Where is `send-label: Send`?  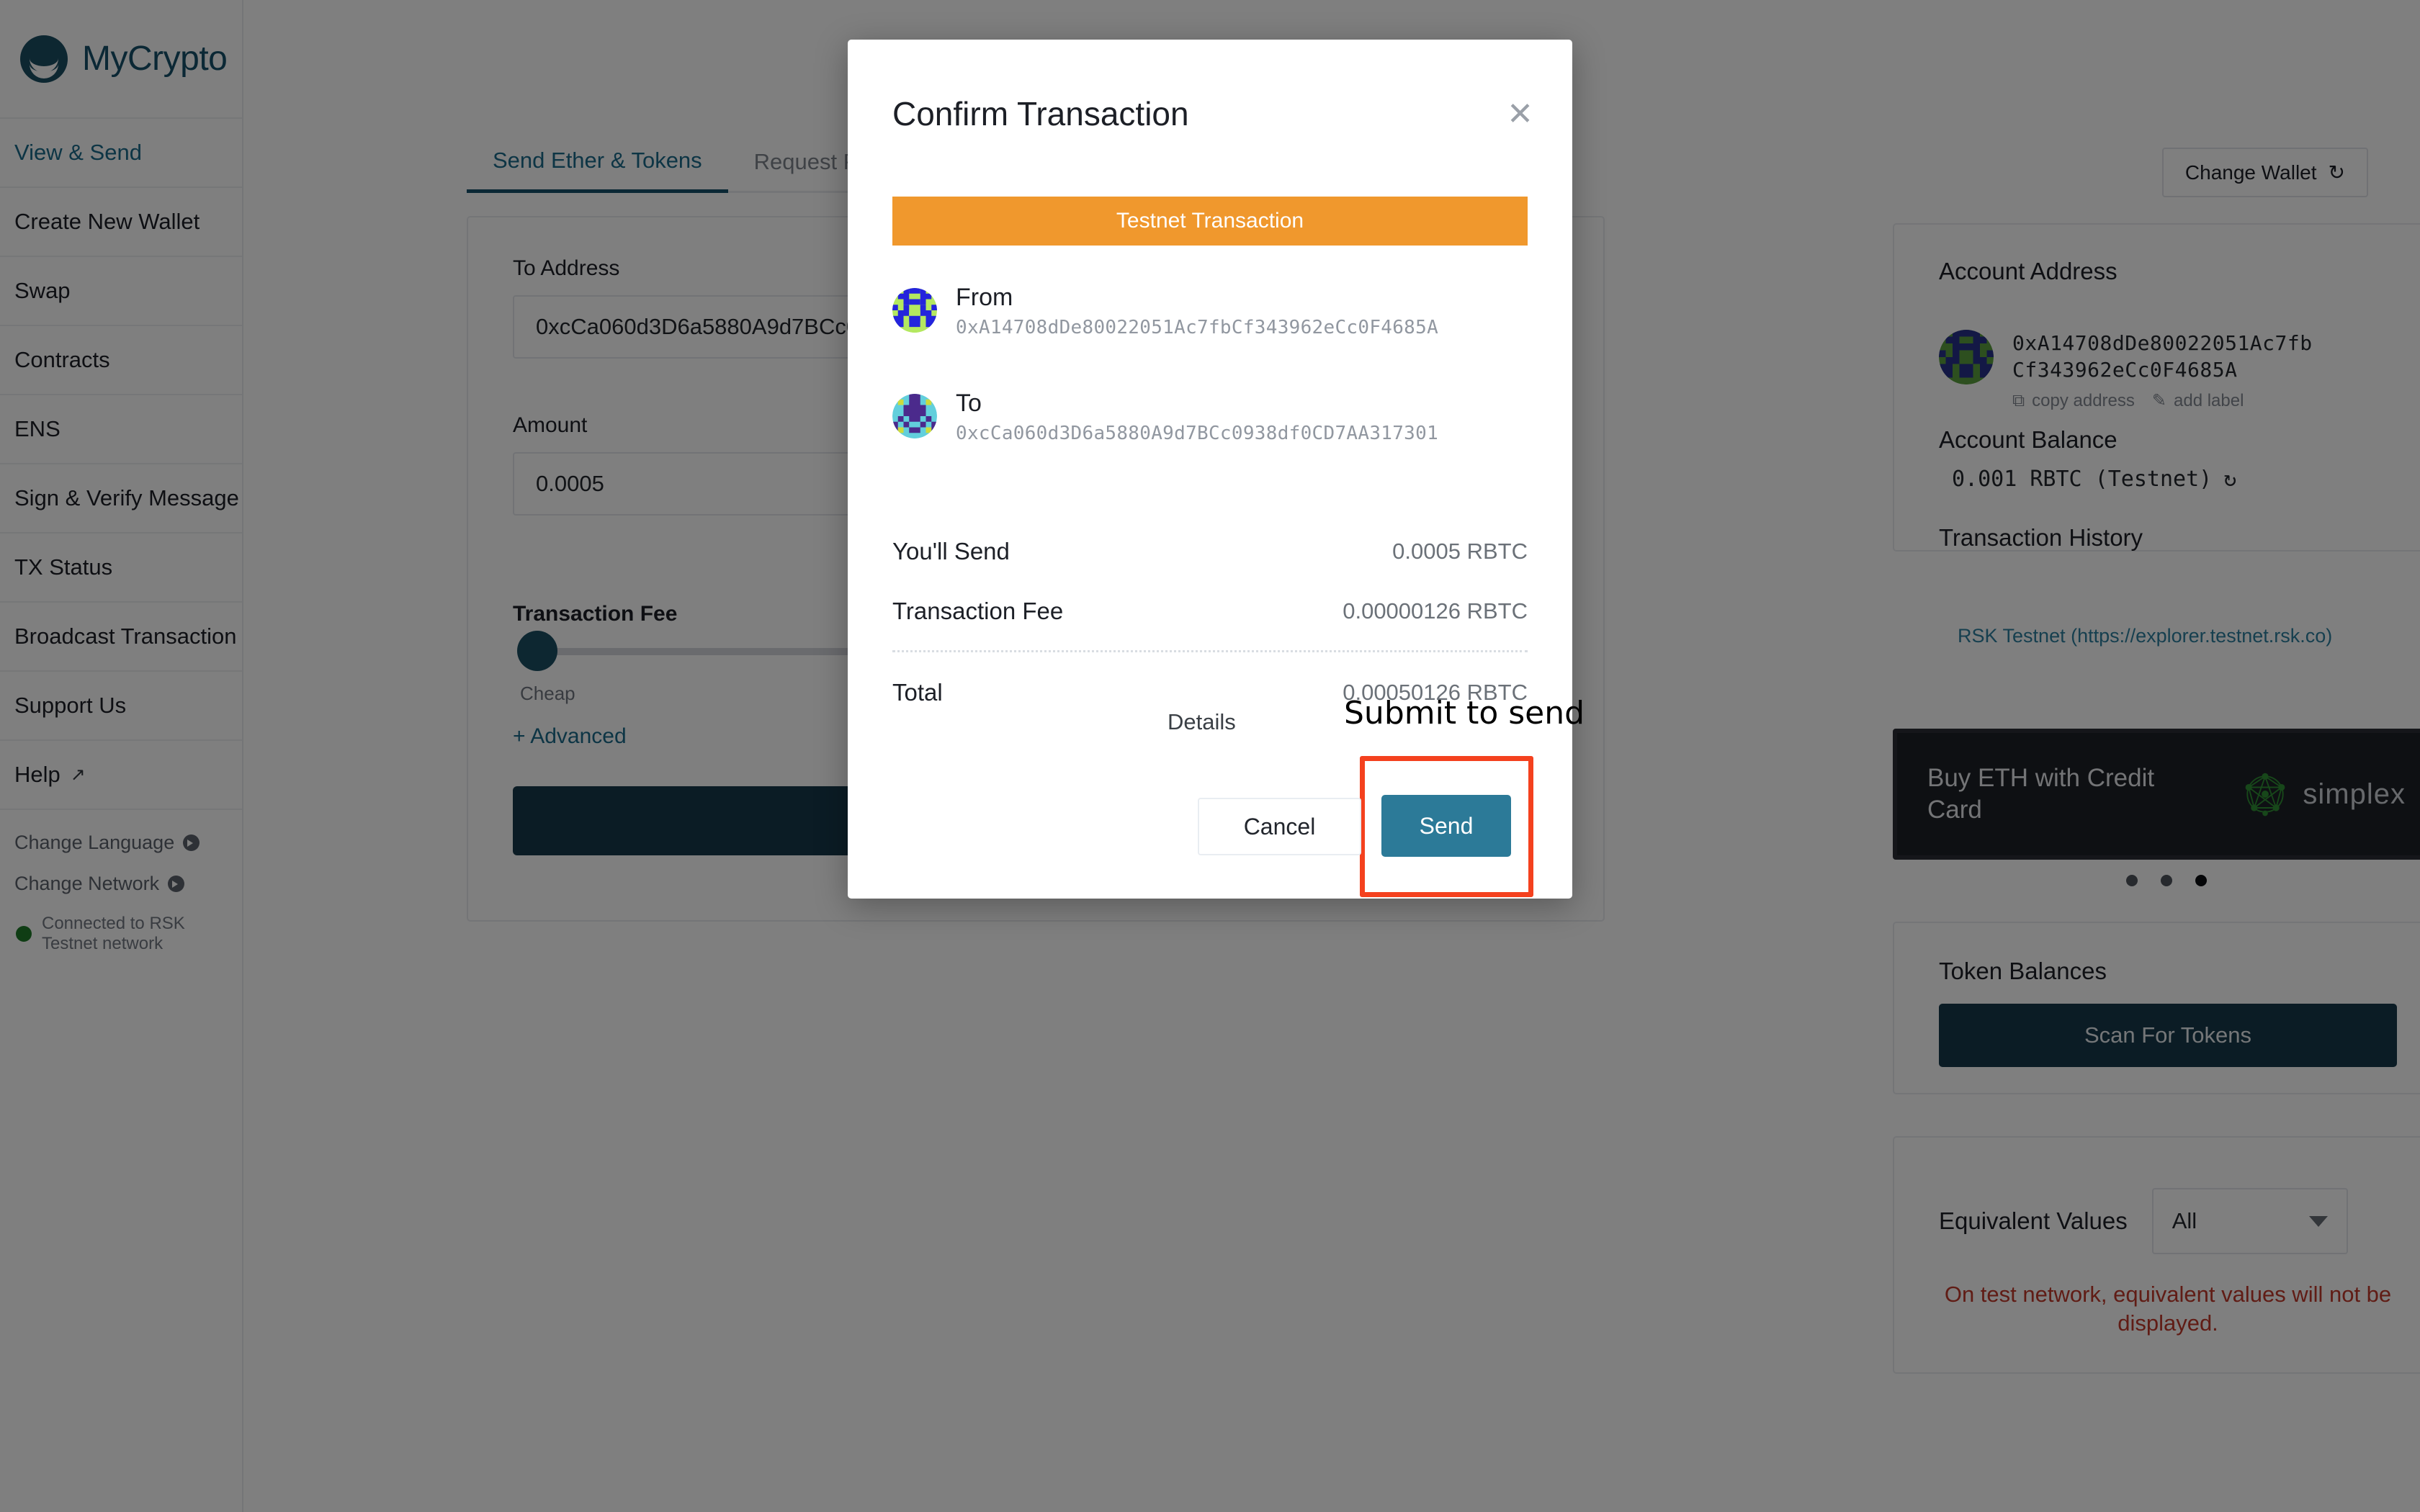
send-label: Send is located at coordinates (1446, 825).